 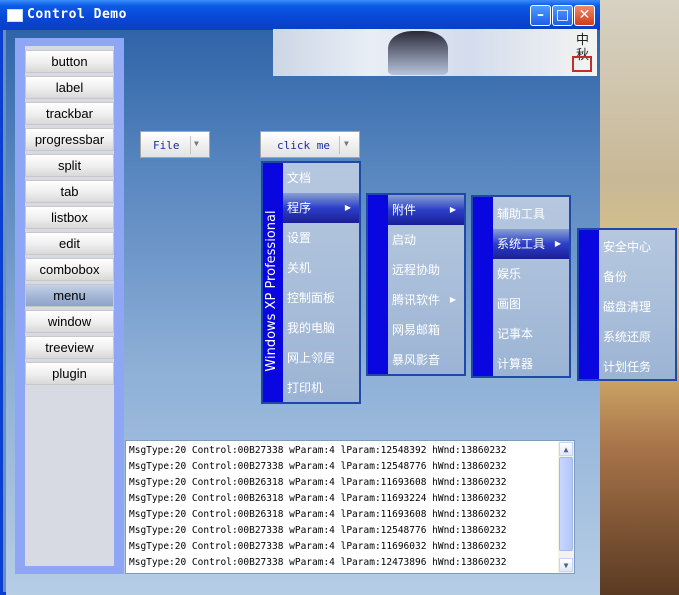 What do you see at coordinates (311, 358) in the screenshot?
I see `menu-item-label: 网上邻居` at bounding box center [311, 358].